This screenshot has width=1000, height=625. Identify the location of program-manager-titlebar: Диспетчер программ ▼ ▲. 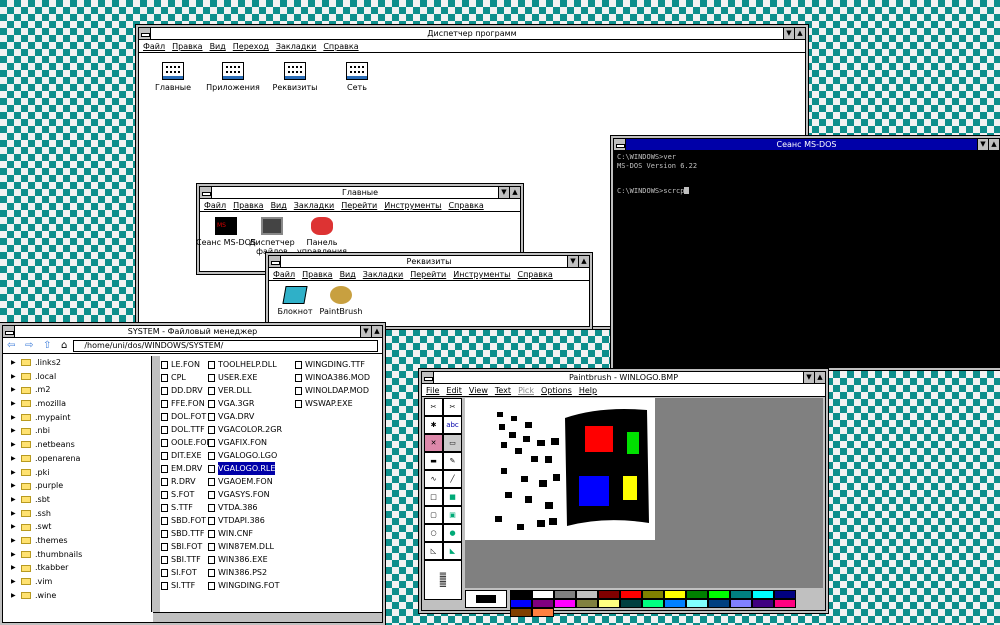
(472, 34).